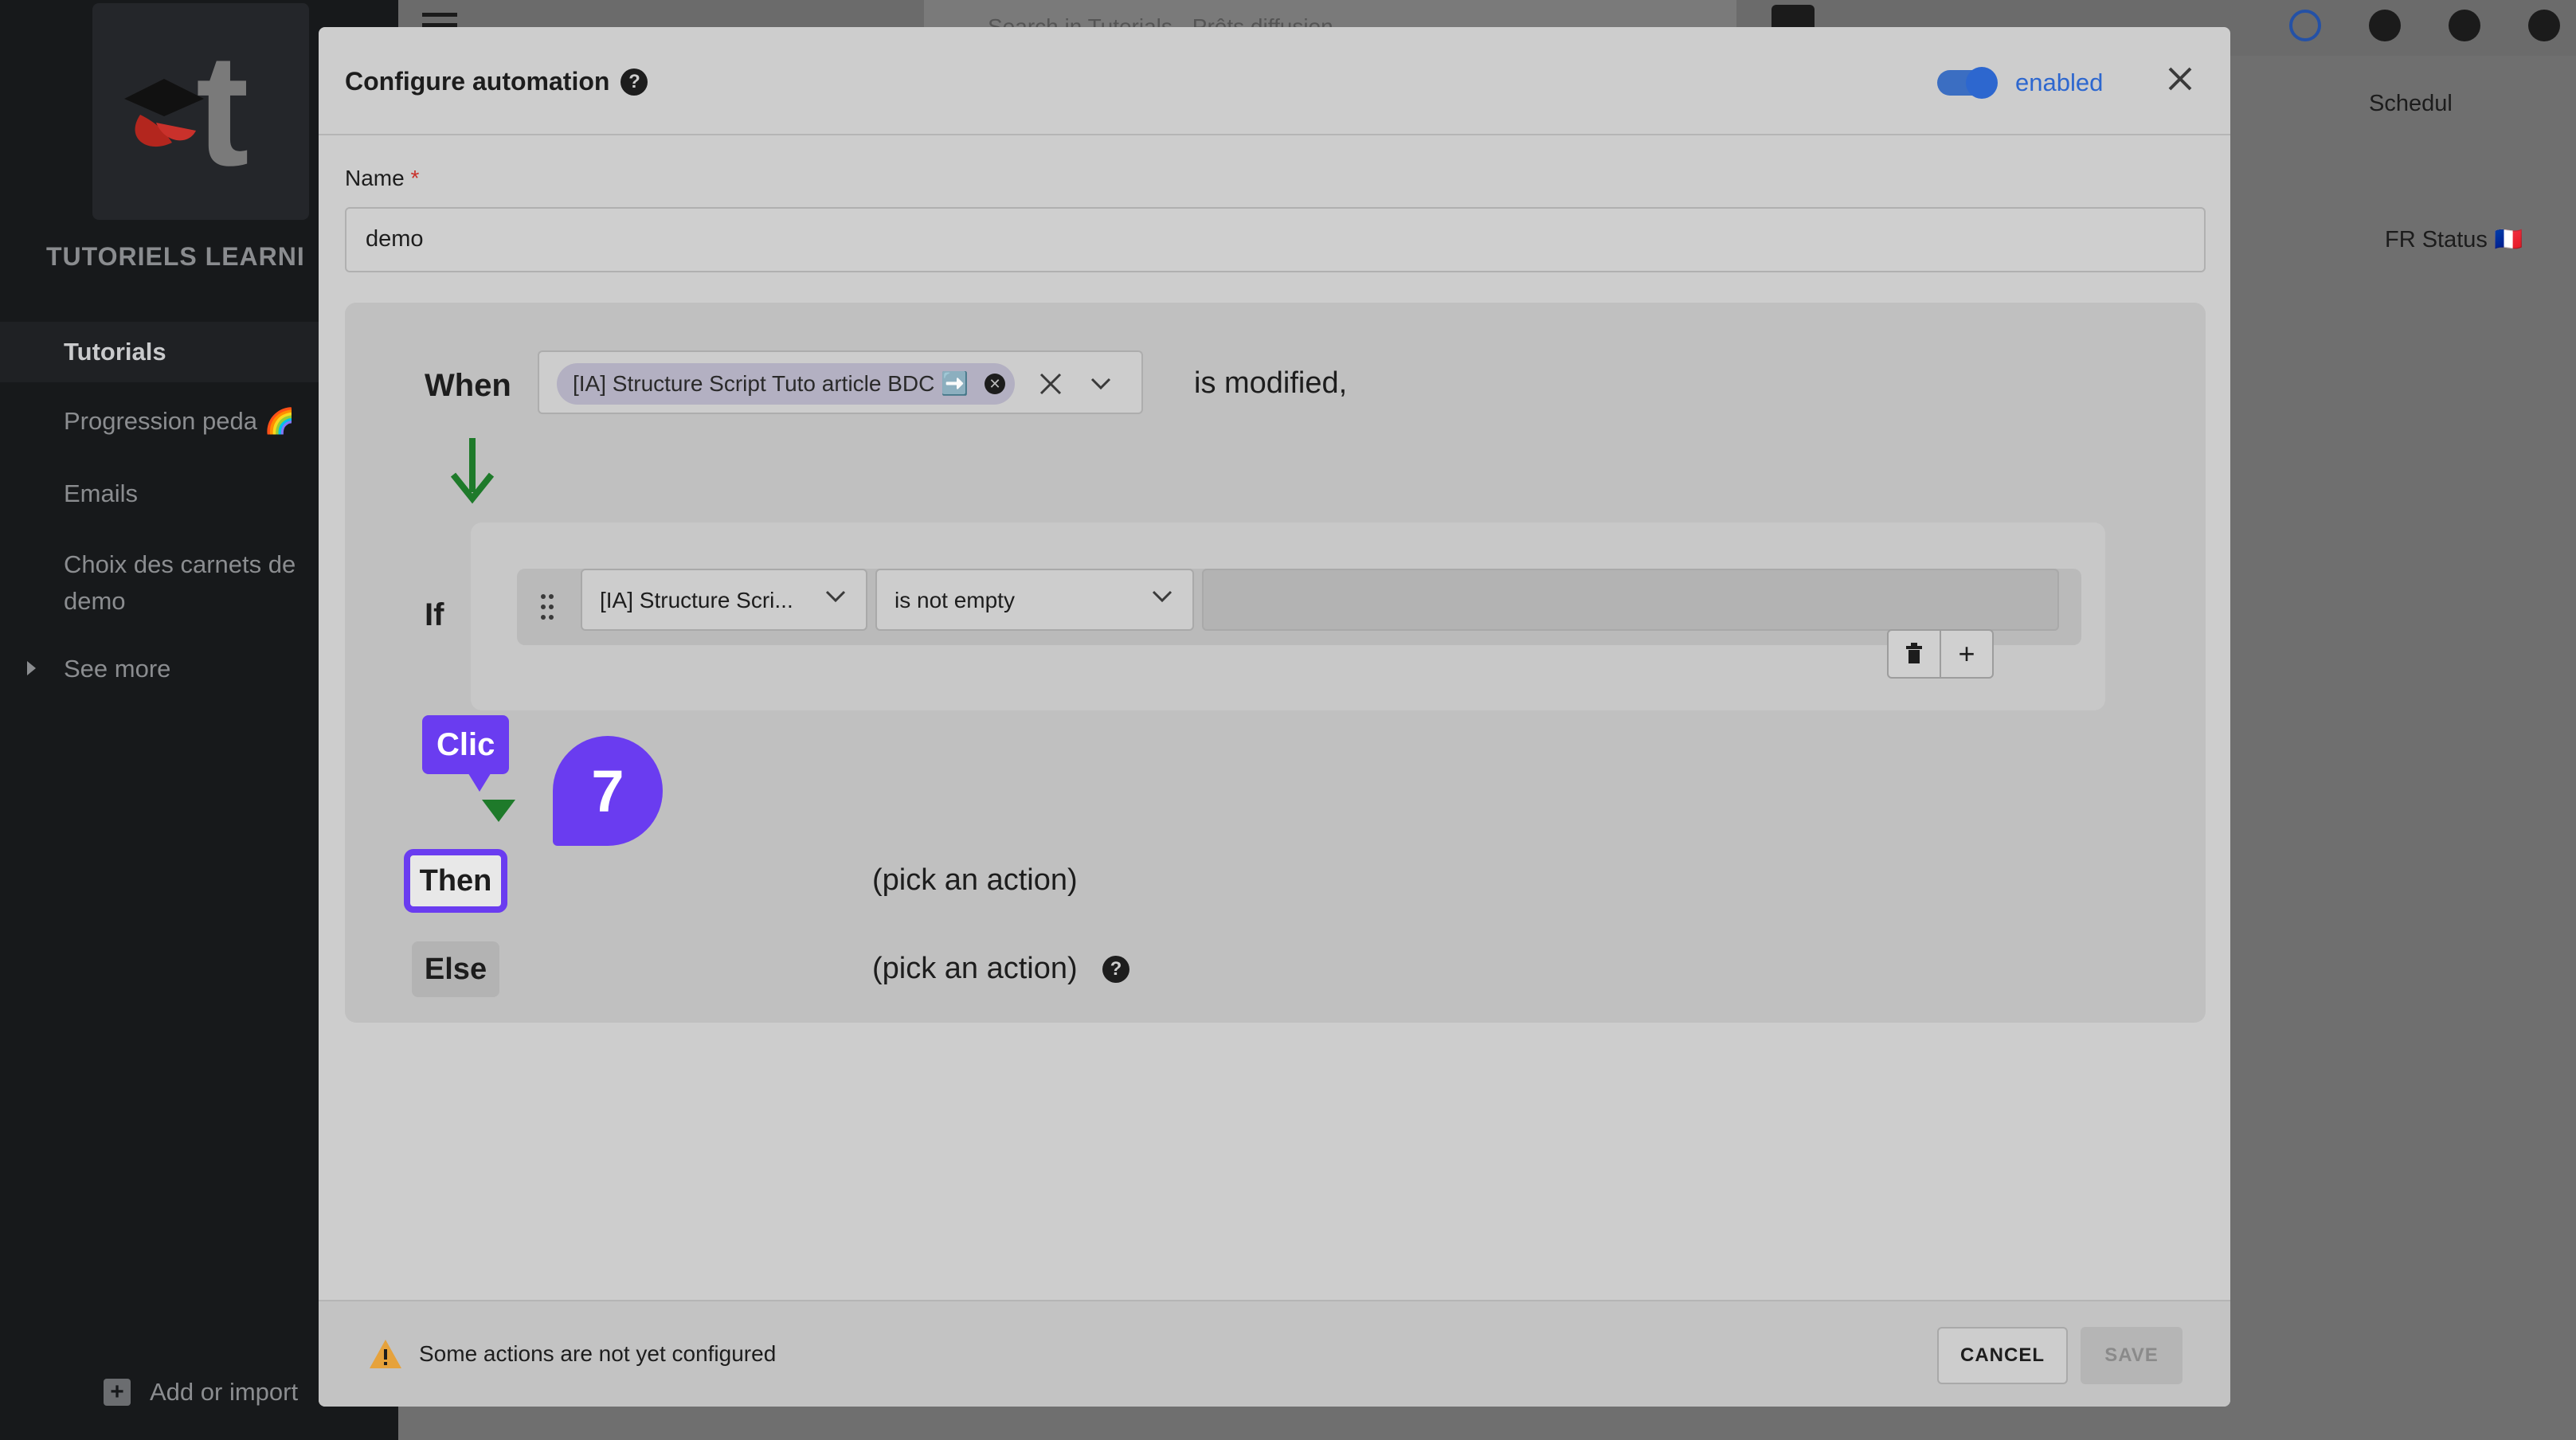 This screenshot has width=2576, height=1440. Describe the element at coordinates (1271, 383) in the screenshot. I see `is-modified-text: is modified,` at that location.